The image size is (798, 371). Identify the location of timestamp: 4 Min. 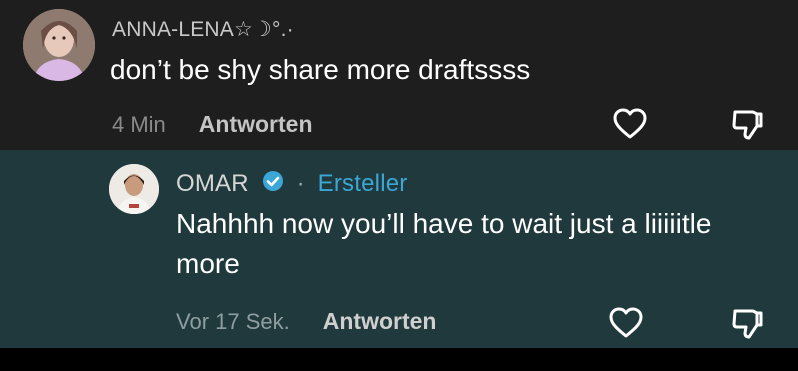
(139, 124).